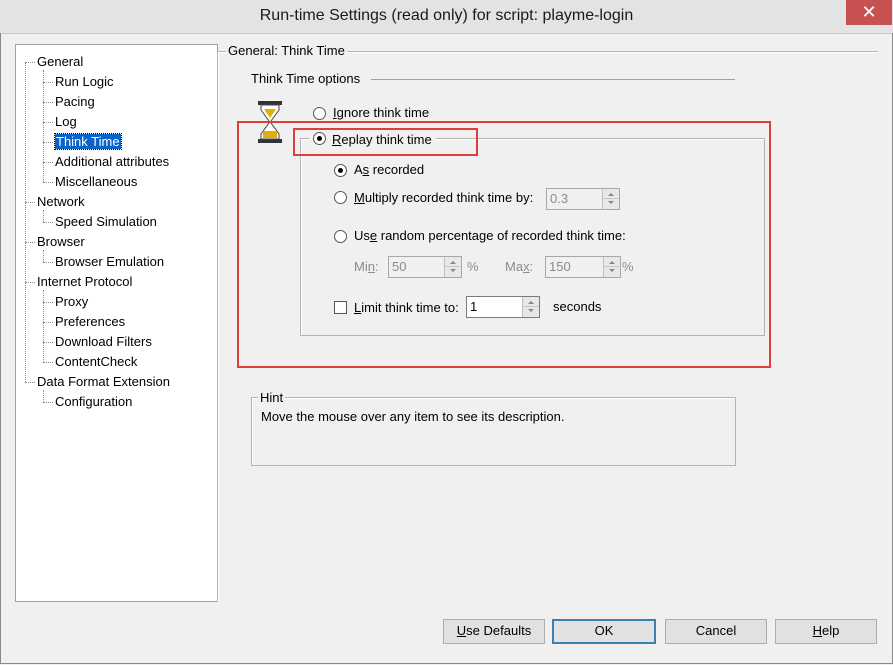  What do you see at coordinates (25, 222) in the screenshot?
I see `tree-root-line` at bounding box center [25, 222].